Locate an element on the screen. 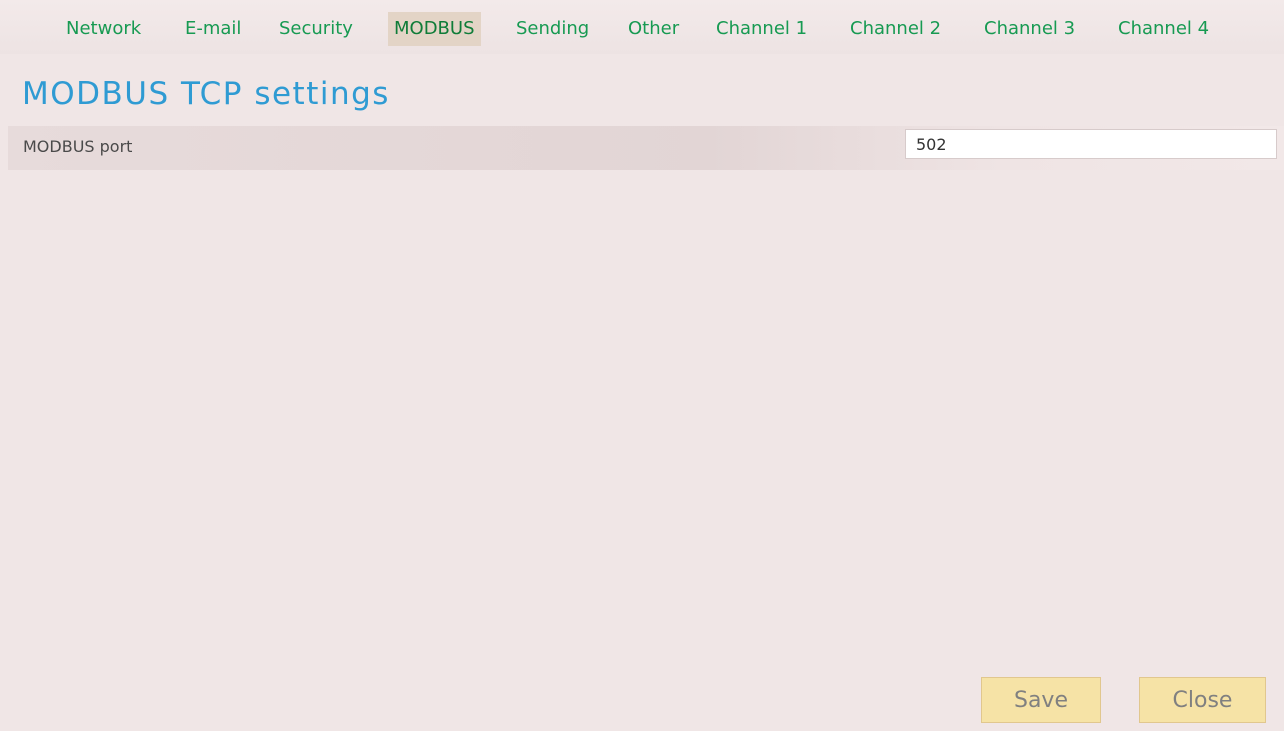  save-button: Save is located at coordinates (1041, 700).